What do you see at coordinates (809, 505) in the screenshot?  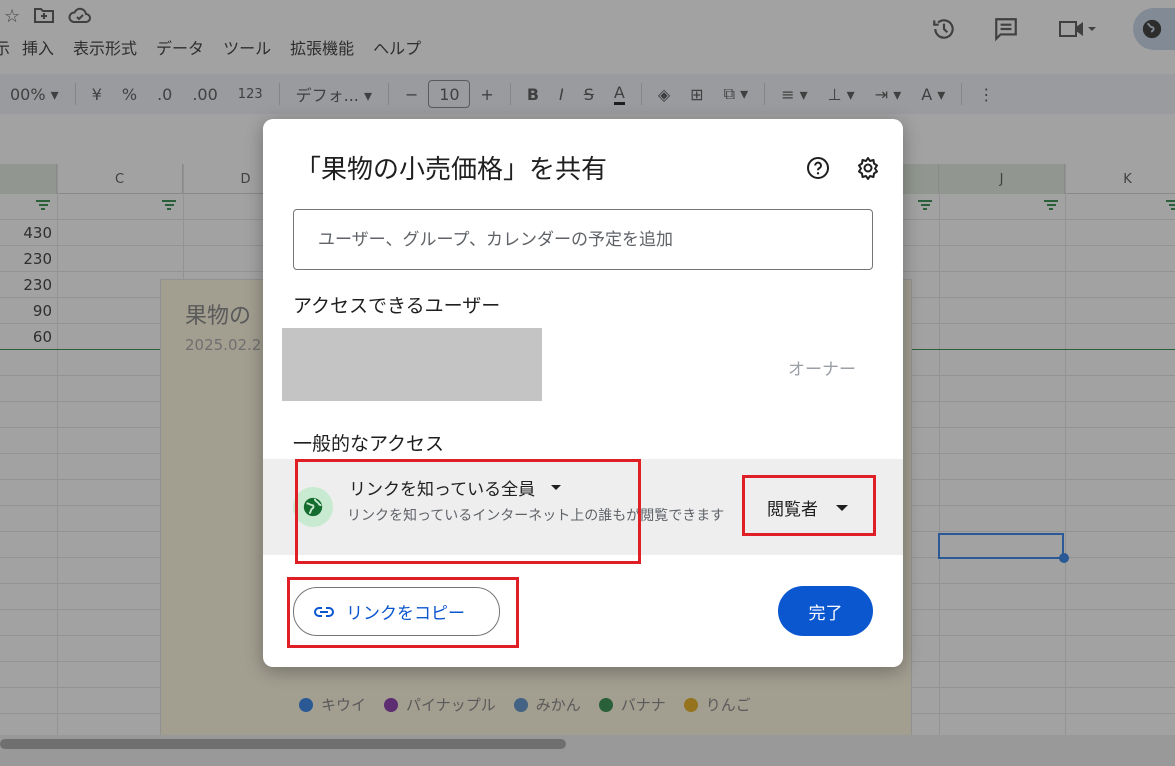 I see `highlight-box-role` at bounding box center [809, 505].